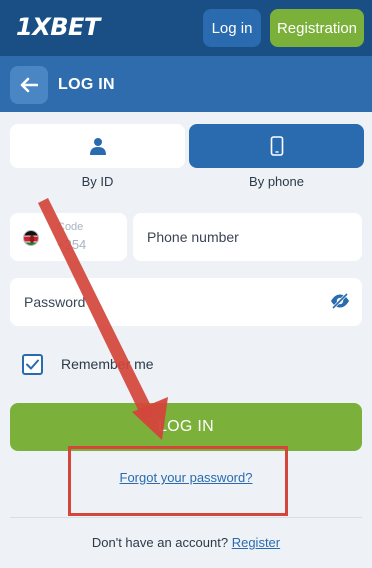 The width and height of the screenshot is (372, 568). I want to click on register-link: Register, so click(256, 542).